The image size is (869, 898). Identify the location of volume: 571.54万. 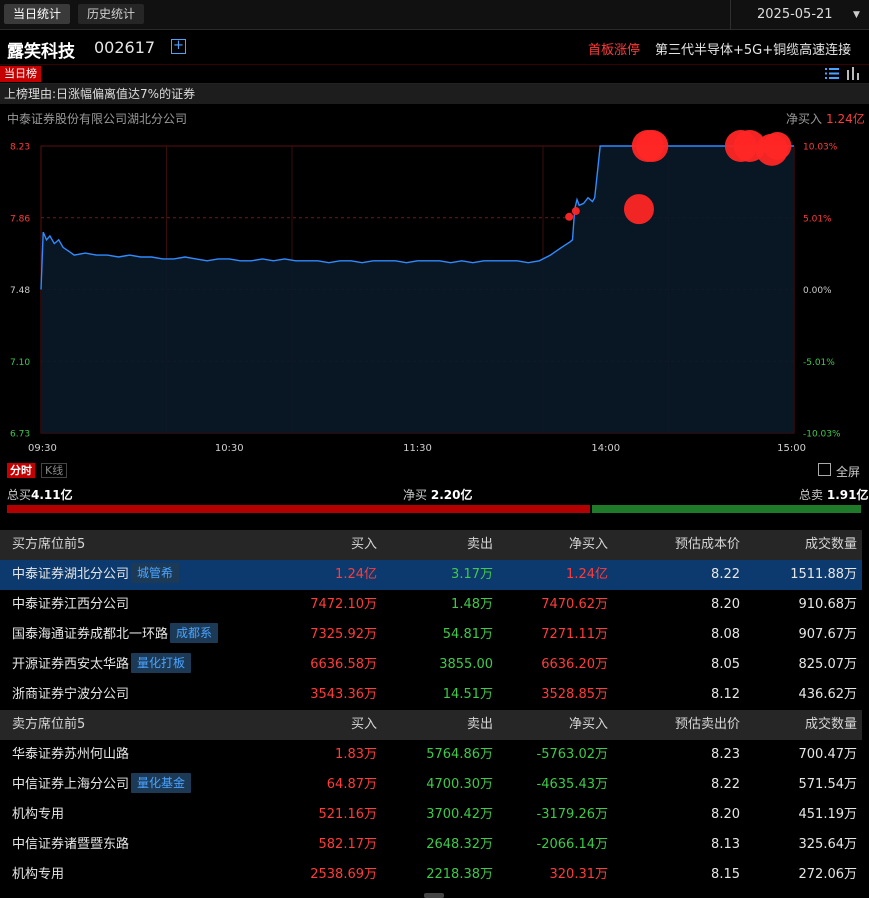
(828, 784).